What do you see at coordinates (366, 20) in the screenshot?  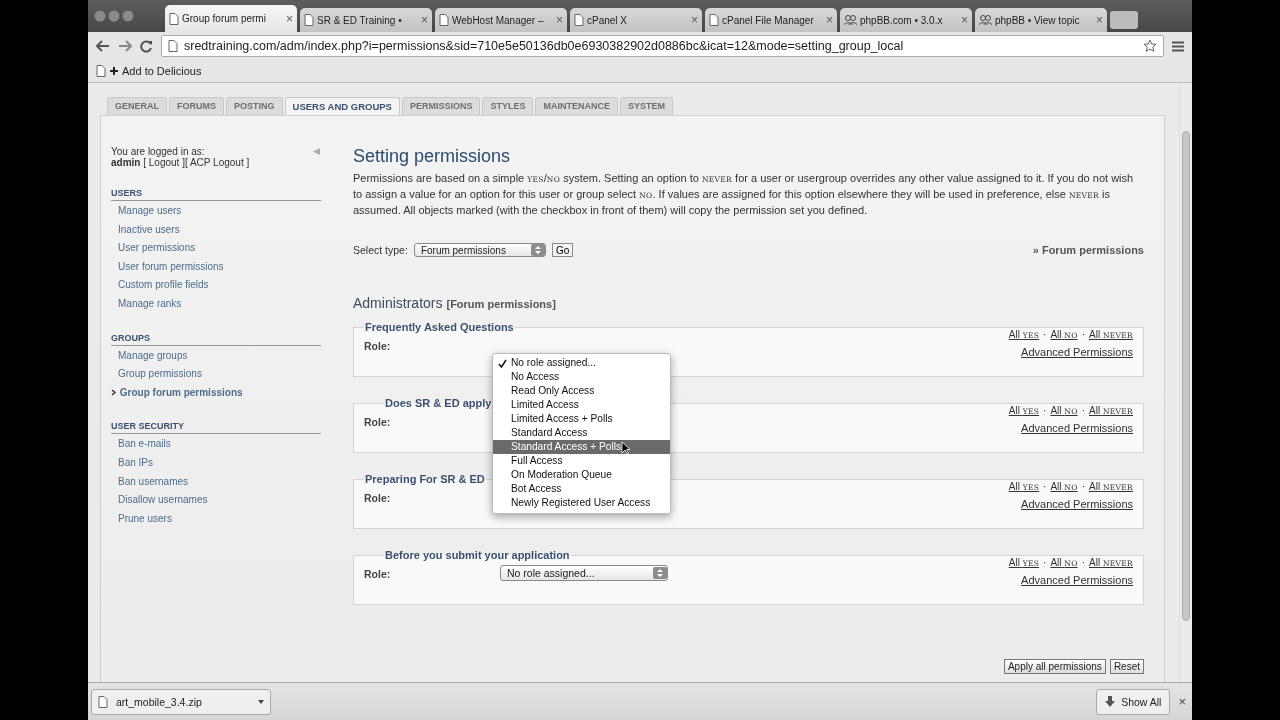 I see `browser-tab: SR & ED Training • ×` at bounding box center [366, 20].